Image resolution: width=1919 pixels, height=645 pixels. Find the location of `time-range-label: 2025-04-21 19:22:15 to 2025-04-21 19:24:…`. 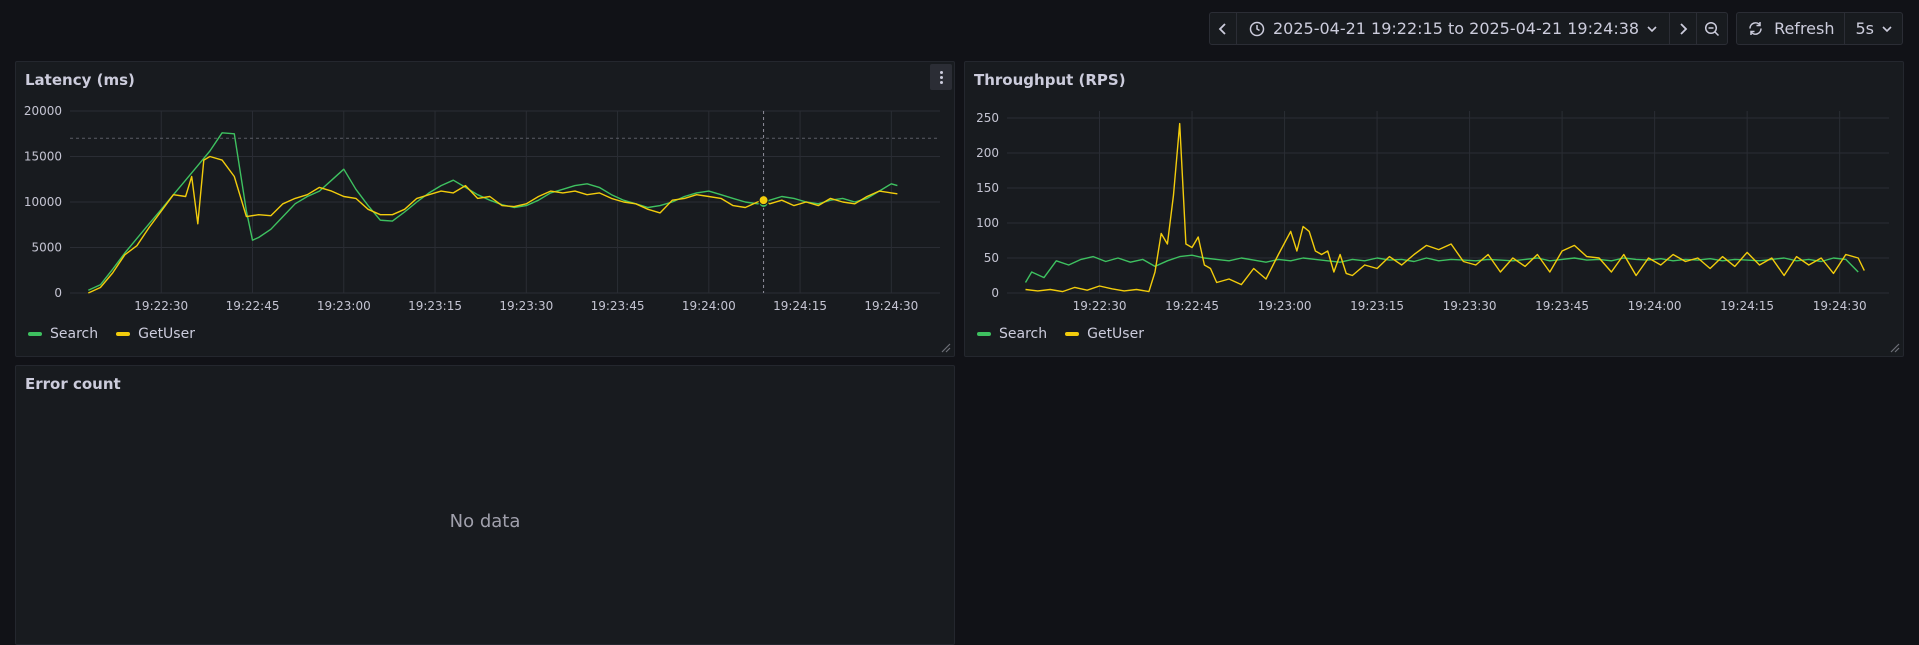

time-range-label: 2025-04-21 19:22:15 to 2025-04-21 19:24:… is located at coordinates (1456, 28).